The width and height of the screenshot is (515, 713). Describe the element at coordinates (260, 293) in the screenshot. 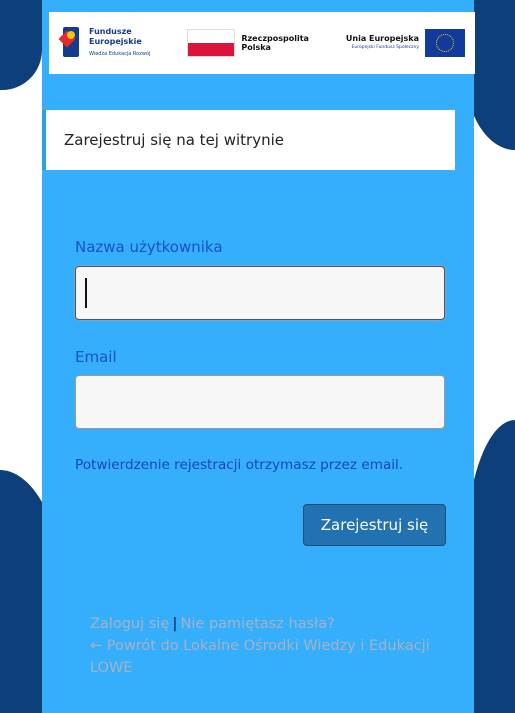

I see `username-input` at that location.